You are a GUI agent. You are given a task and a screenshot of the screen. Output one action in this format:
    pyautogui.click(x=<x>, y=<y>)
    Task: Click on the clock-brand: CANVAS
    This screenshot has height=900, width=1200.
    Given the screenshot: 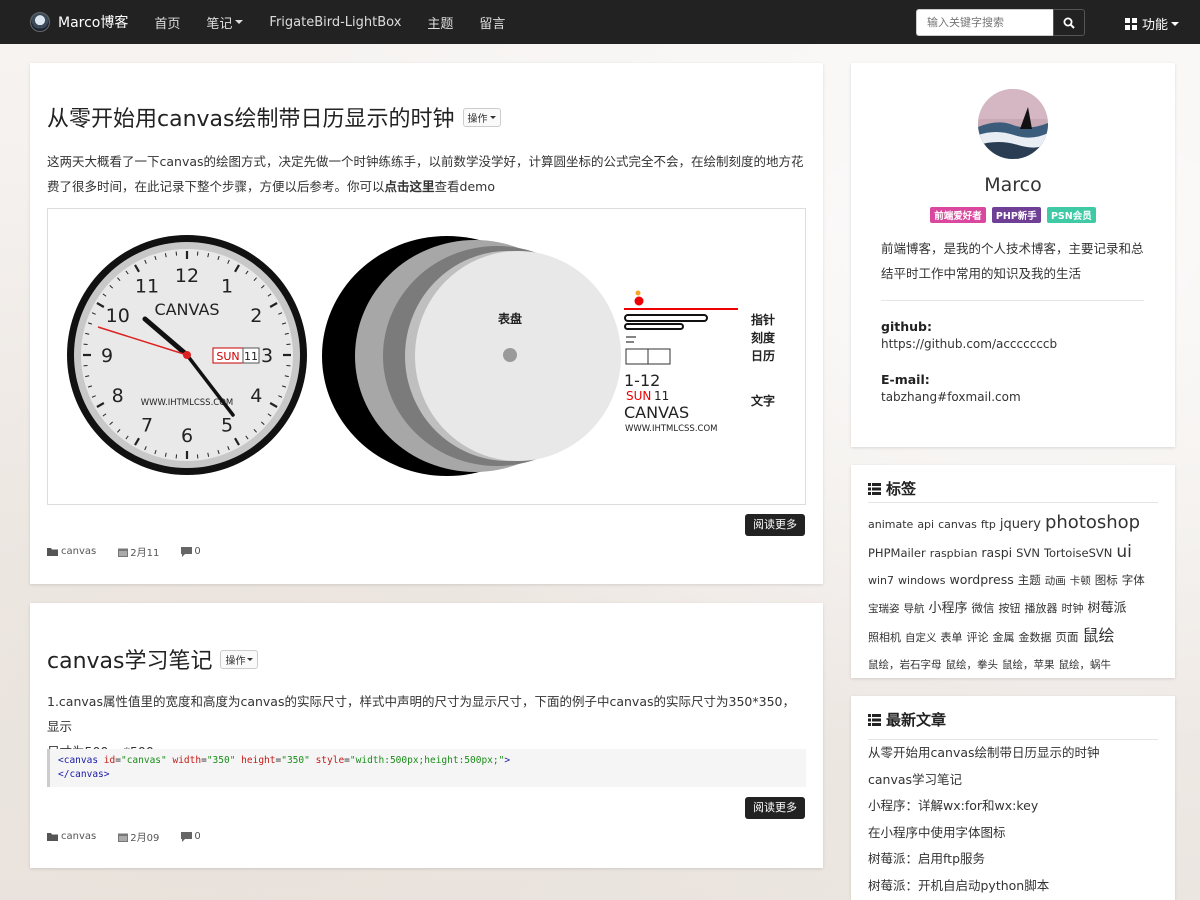 What is the action you would take?
    pyautogui.click(x=186, y=309)
    